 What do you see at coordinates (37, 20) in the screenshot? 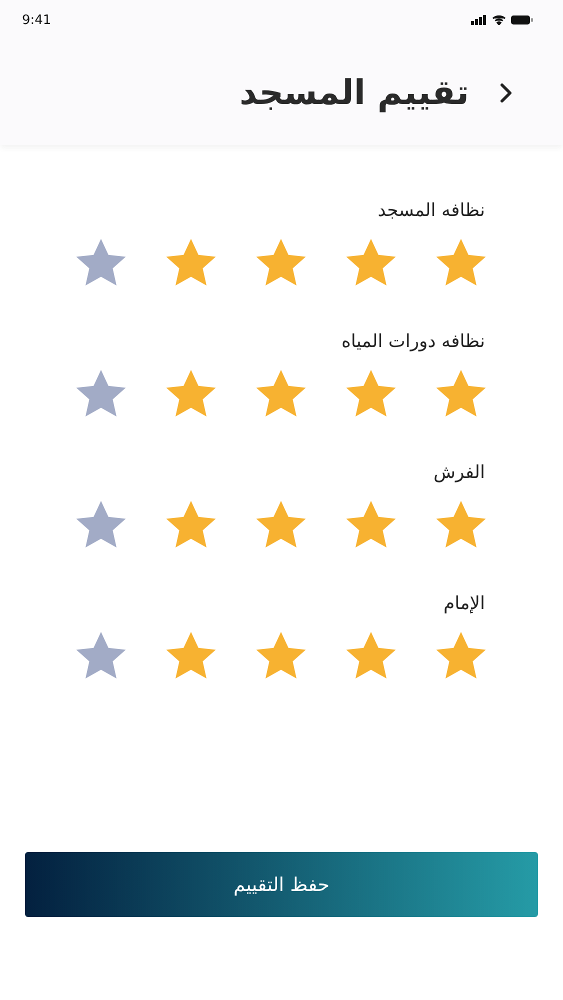
I see `status-time: 9:41` at bounding box center [37, 20].